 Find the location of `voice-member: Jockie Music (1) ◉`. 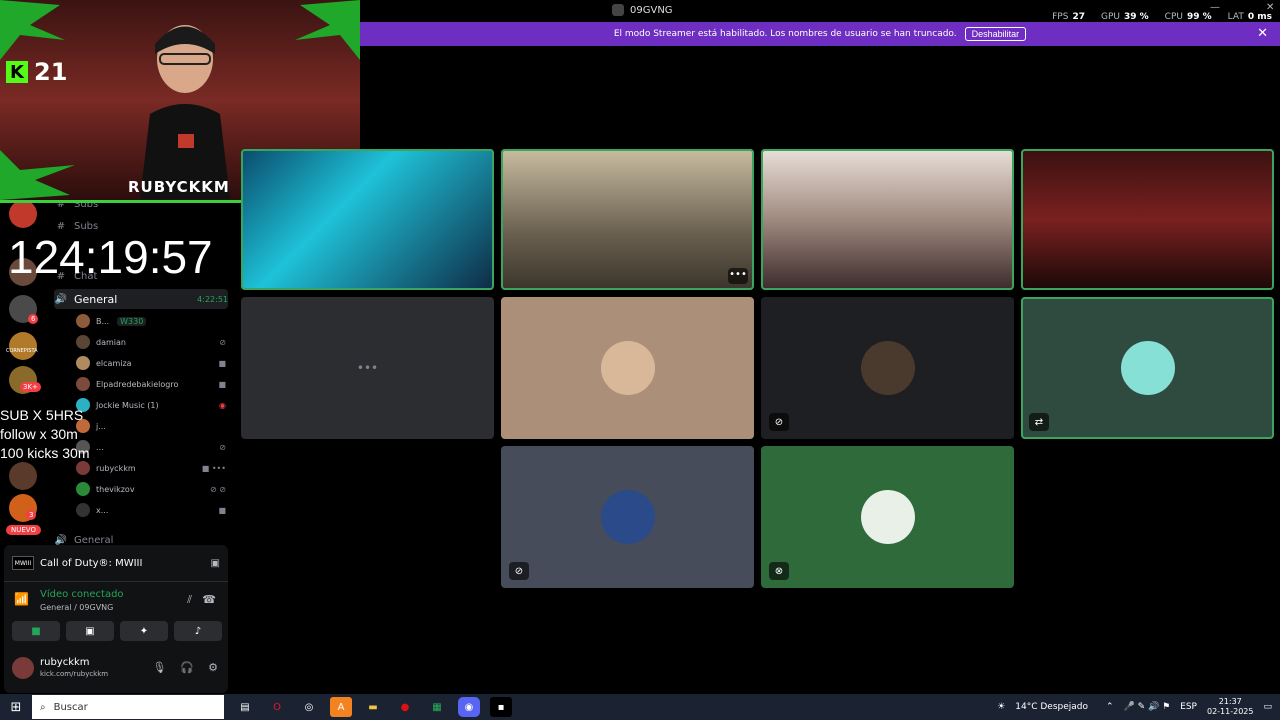

voice-member: Jockie Music (1) ◉ is located at coordinates (151, 405).